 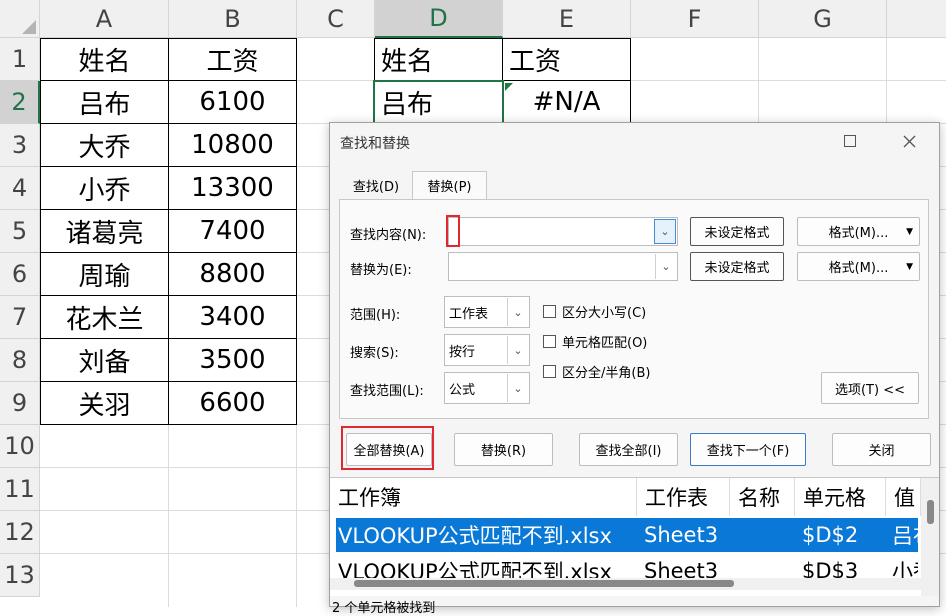 What do you see at coordinates (438, 102) in the screenshot?
I see `active-cell-cursor` at bounding box center [438, 102].